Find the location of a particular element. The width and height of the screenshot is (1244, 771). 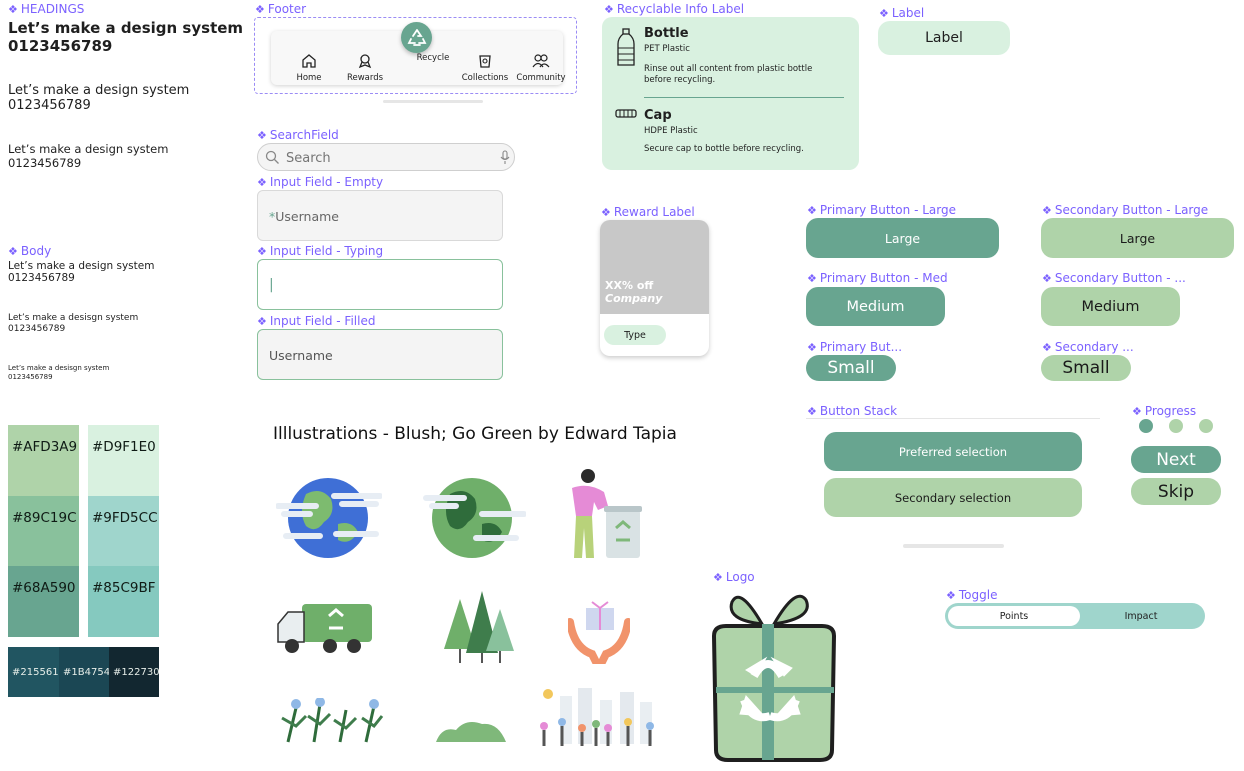

color-swatch: #9FD5CC is located at coordinates (123, 531).